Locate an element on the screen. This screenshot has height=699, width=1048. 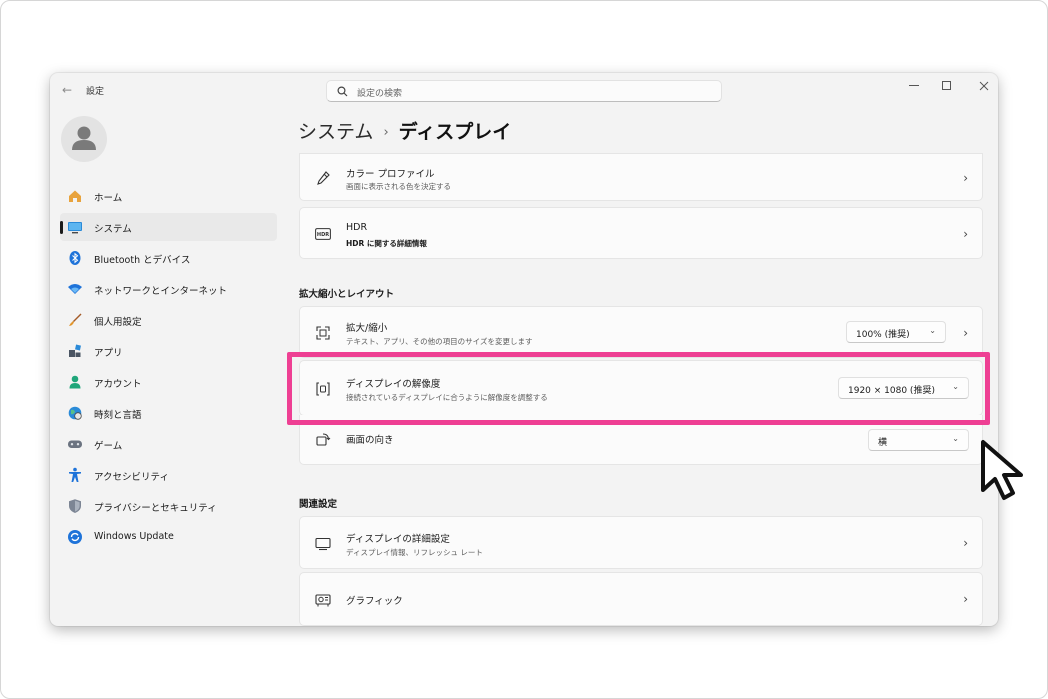
sidebar-item-system: システム is located at coordinates (168, 227).